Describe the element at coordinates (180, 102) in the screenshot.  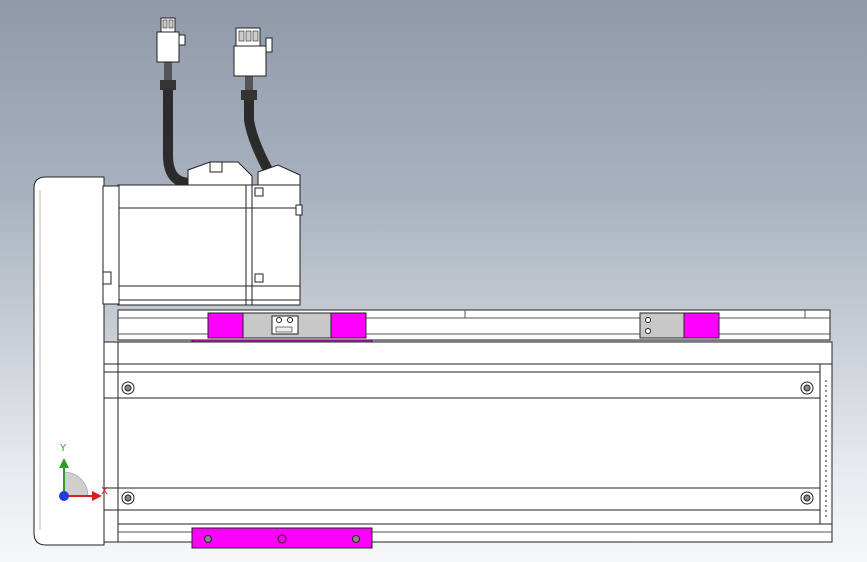
I see `motor-cable-left` at that location.